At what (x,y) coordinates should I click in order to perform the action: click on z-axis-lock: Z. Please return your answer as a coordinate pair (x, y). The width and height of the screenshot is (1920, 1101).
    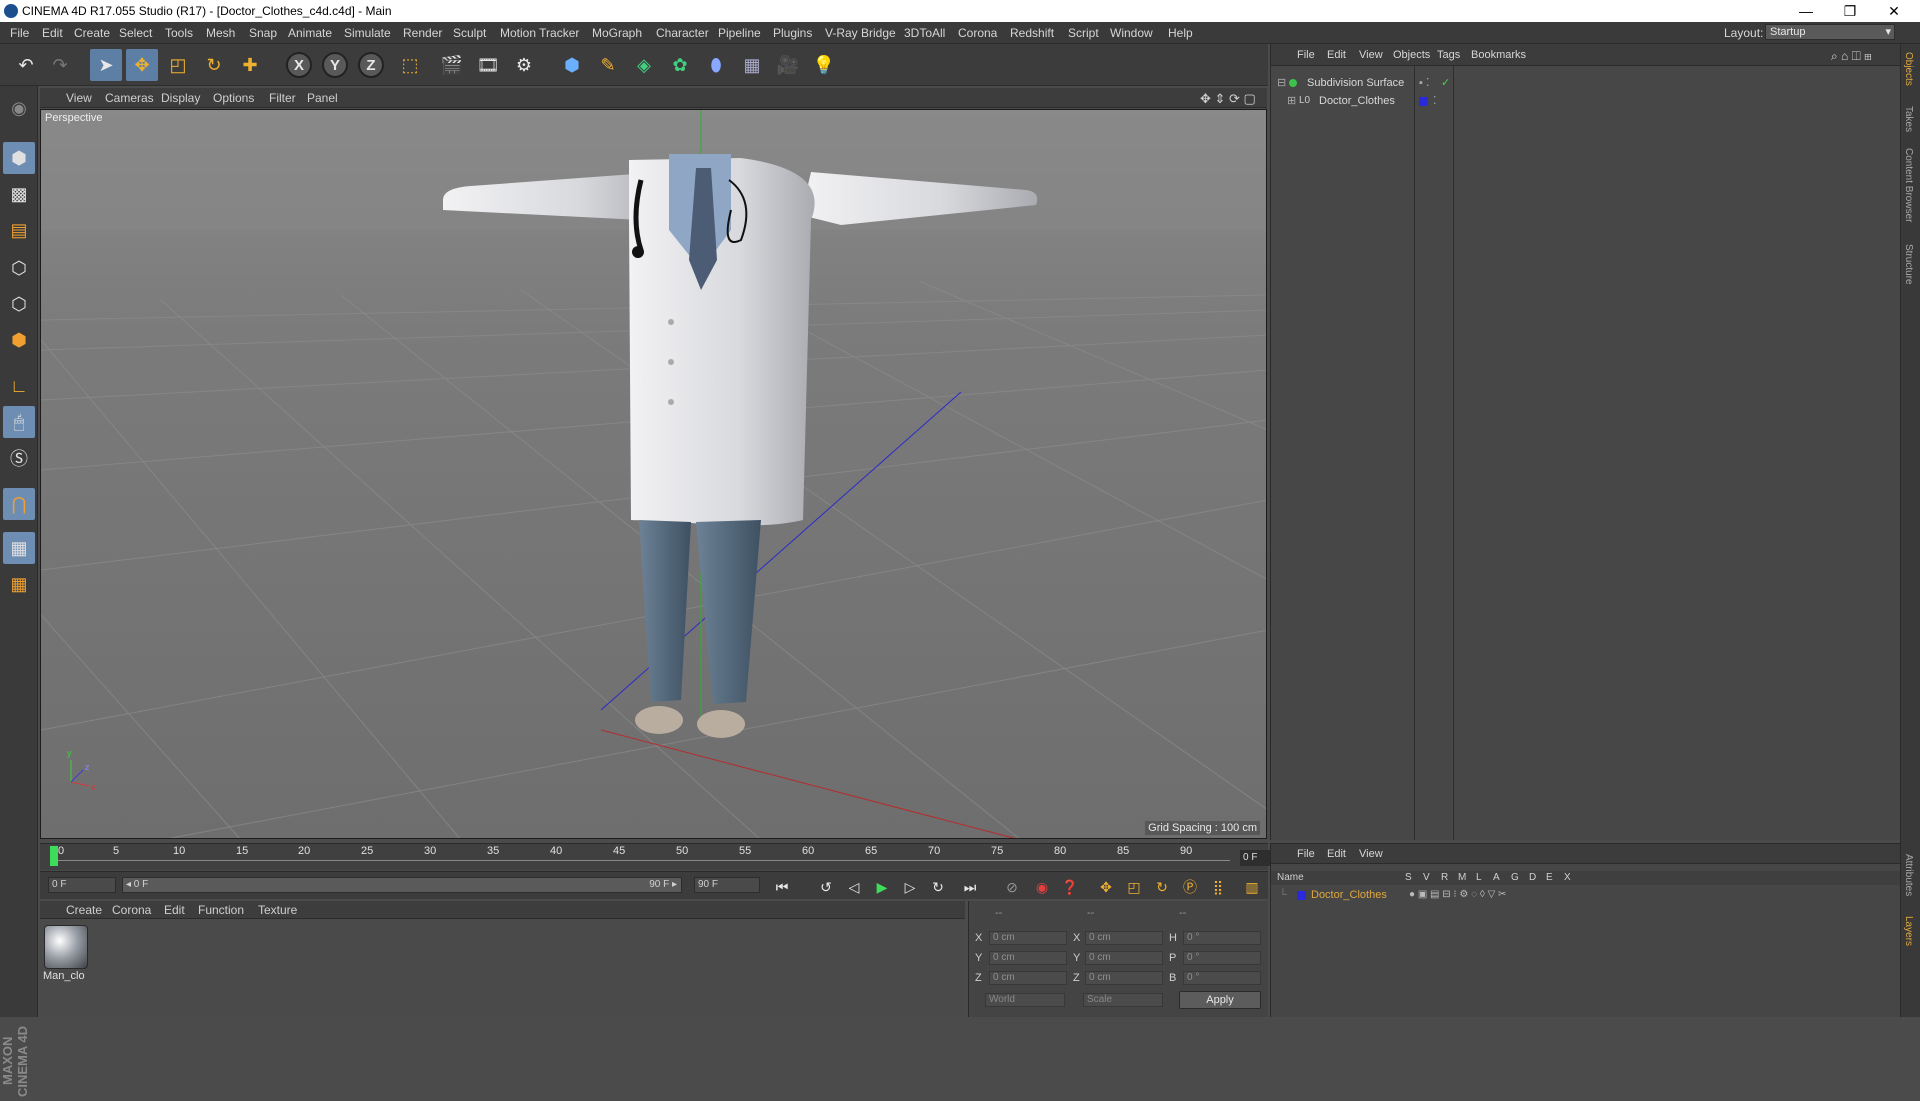
    Looking at the image, I should click on (371, 65).